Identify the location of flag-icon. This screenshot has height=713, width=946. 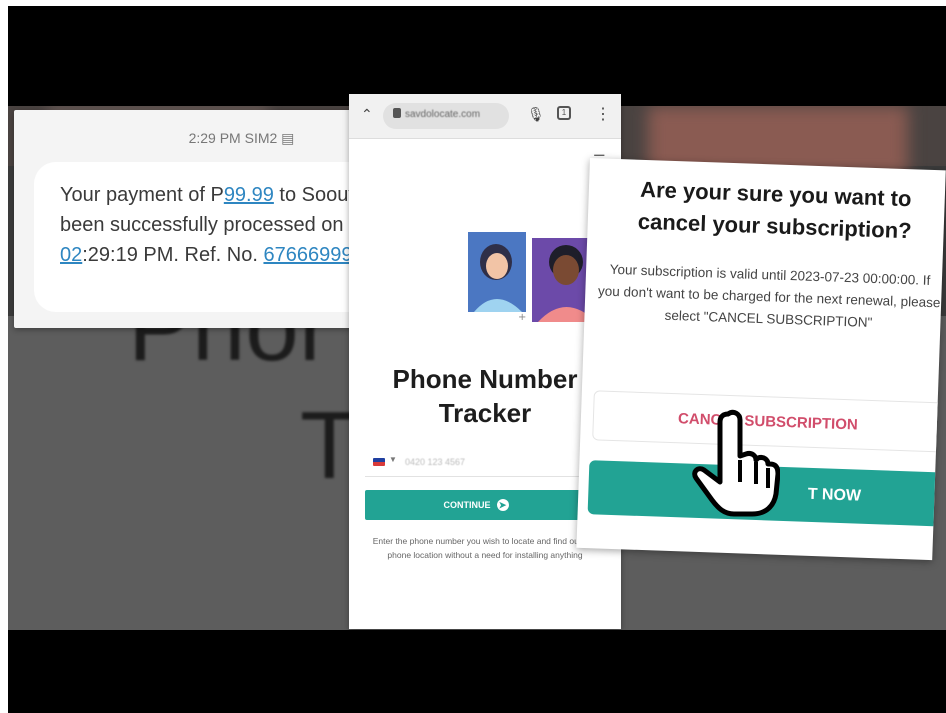
(379, 462).